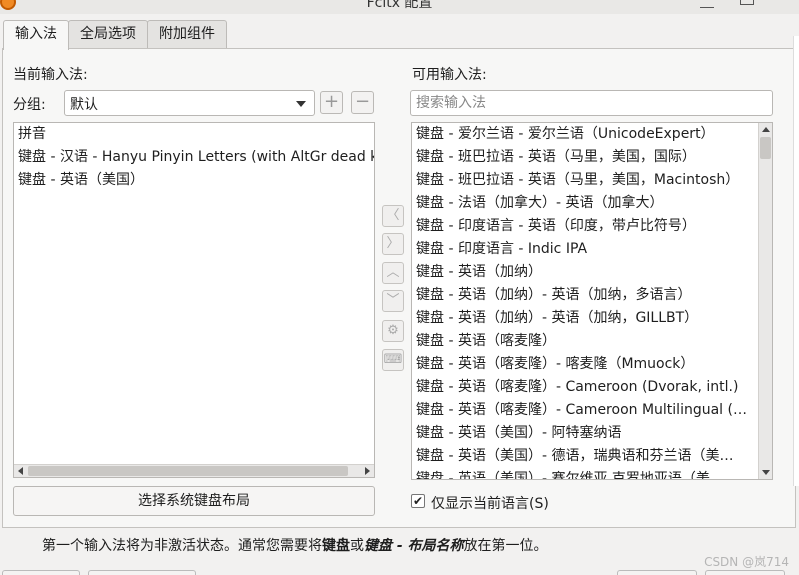 Image resolution: width=799 pixels, height=575 pixels. I want to click on group-select-value: 默认, so click(84, 105).